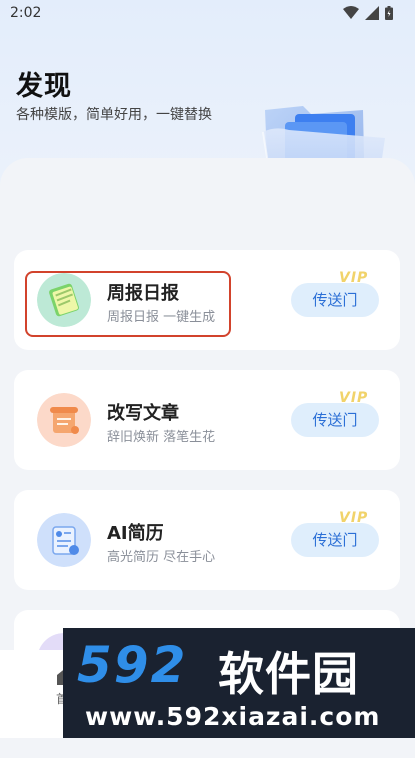 The image size is (415, 758). I want to click on watermark-url: www.592xiazai.com, so click(233, 716).